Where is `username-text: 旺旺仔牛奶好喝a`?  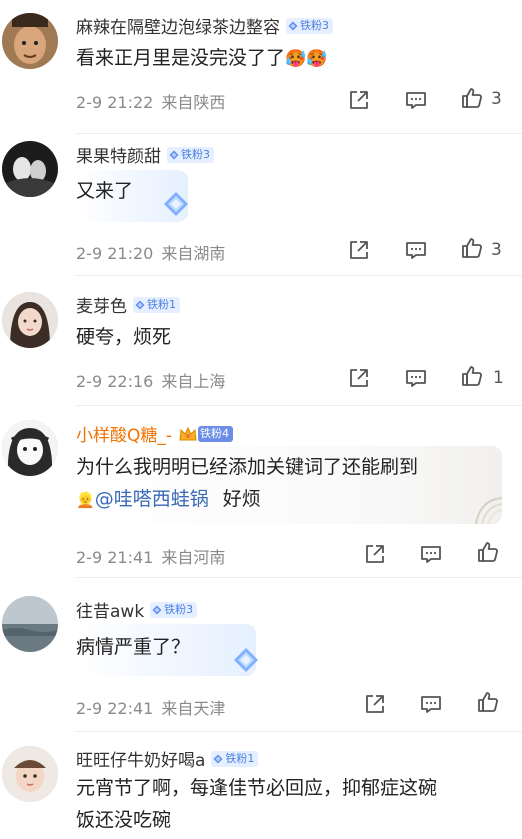
username-text: 旺旺仔牛奶好喝a is located at coordinates (140, 758).